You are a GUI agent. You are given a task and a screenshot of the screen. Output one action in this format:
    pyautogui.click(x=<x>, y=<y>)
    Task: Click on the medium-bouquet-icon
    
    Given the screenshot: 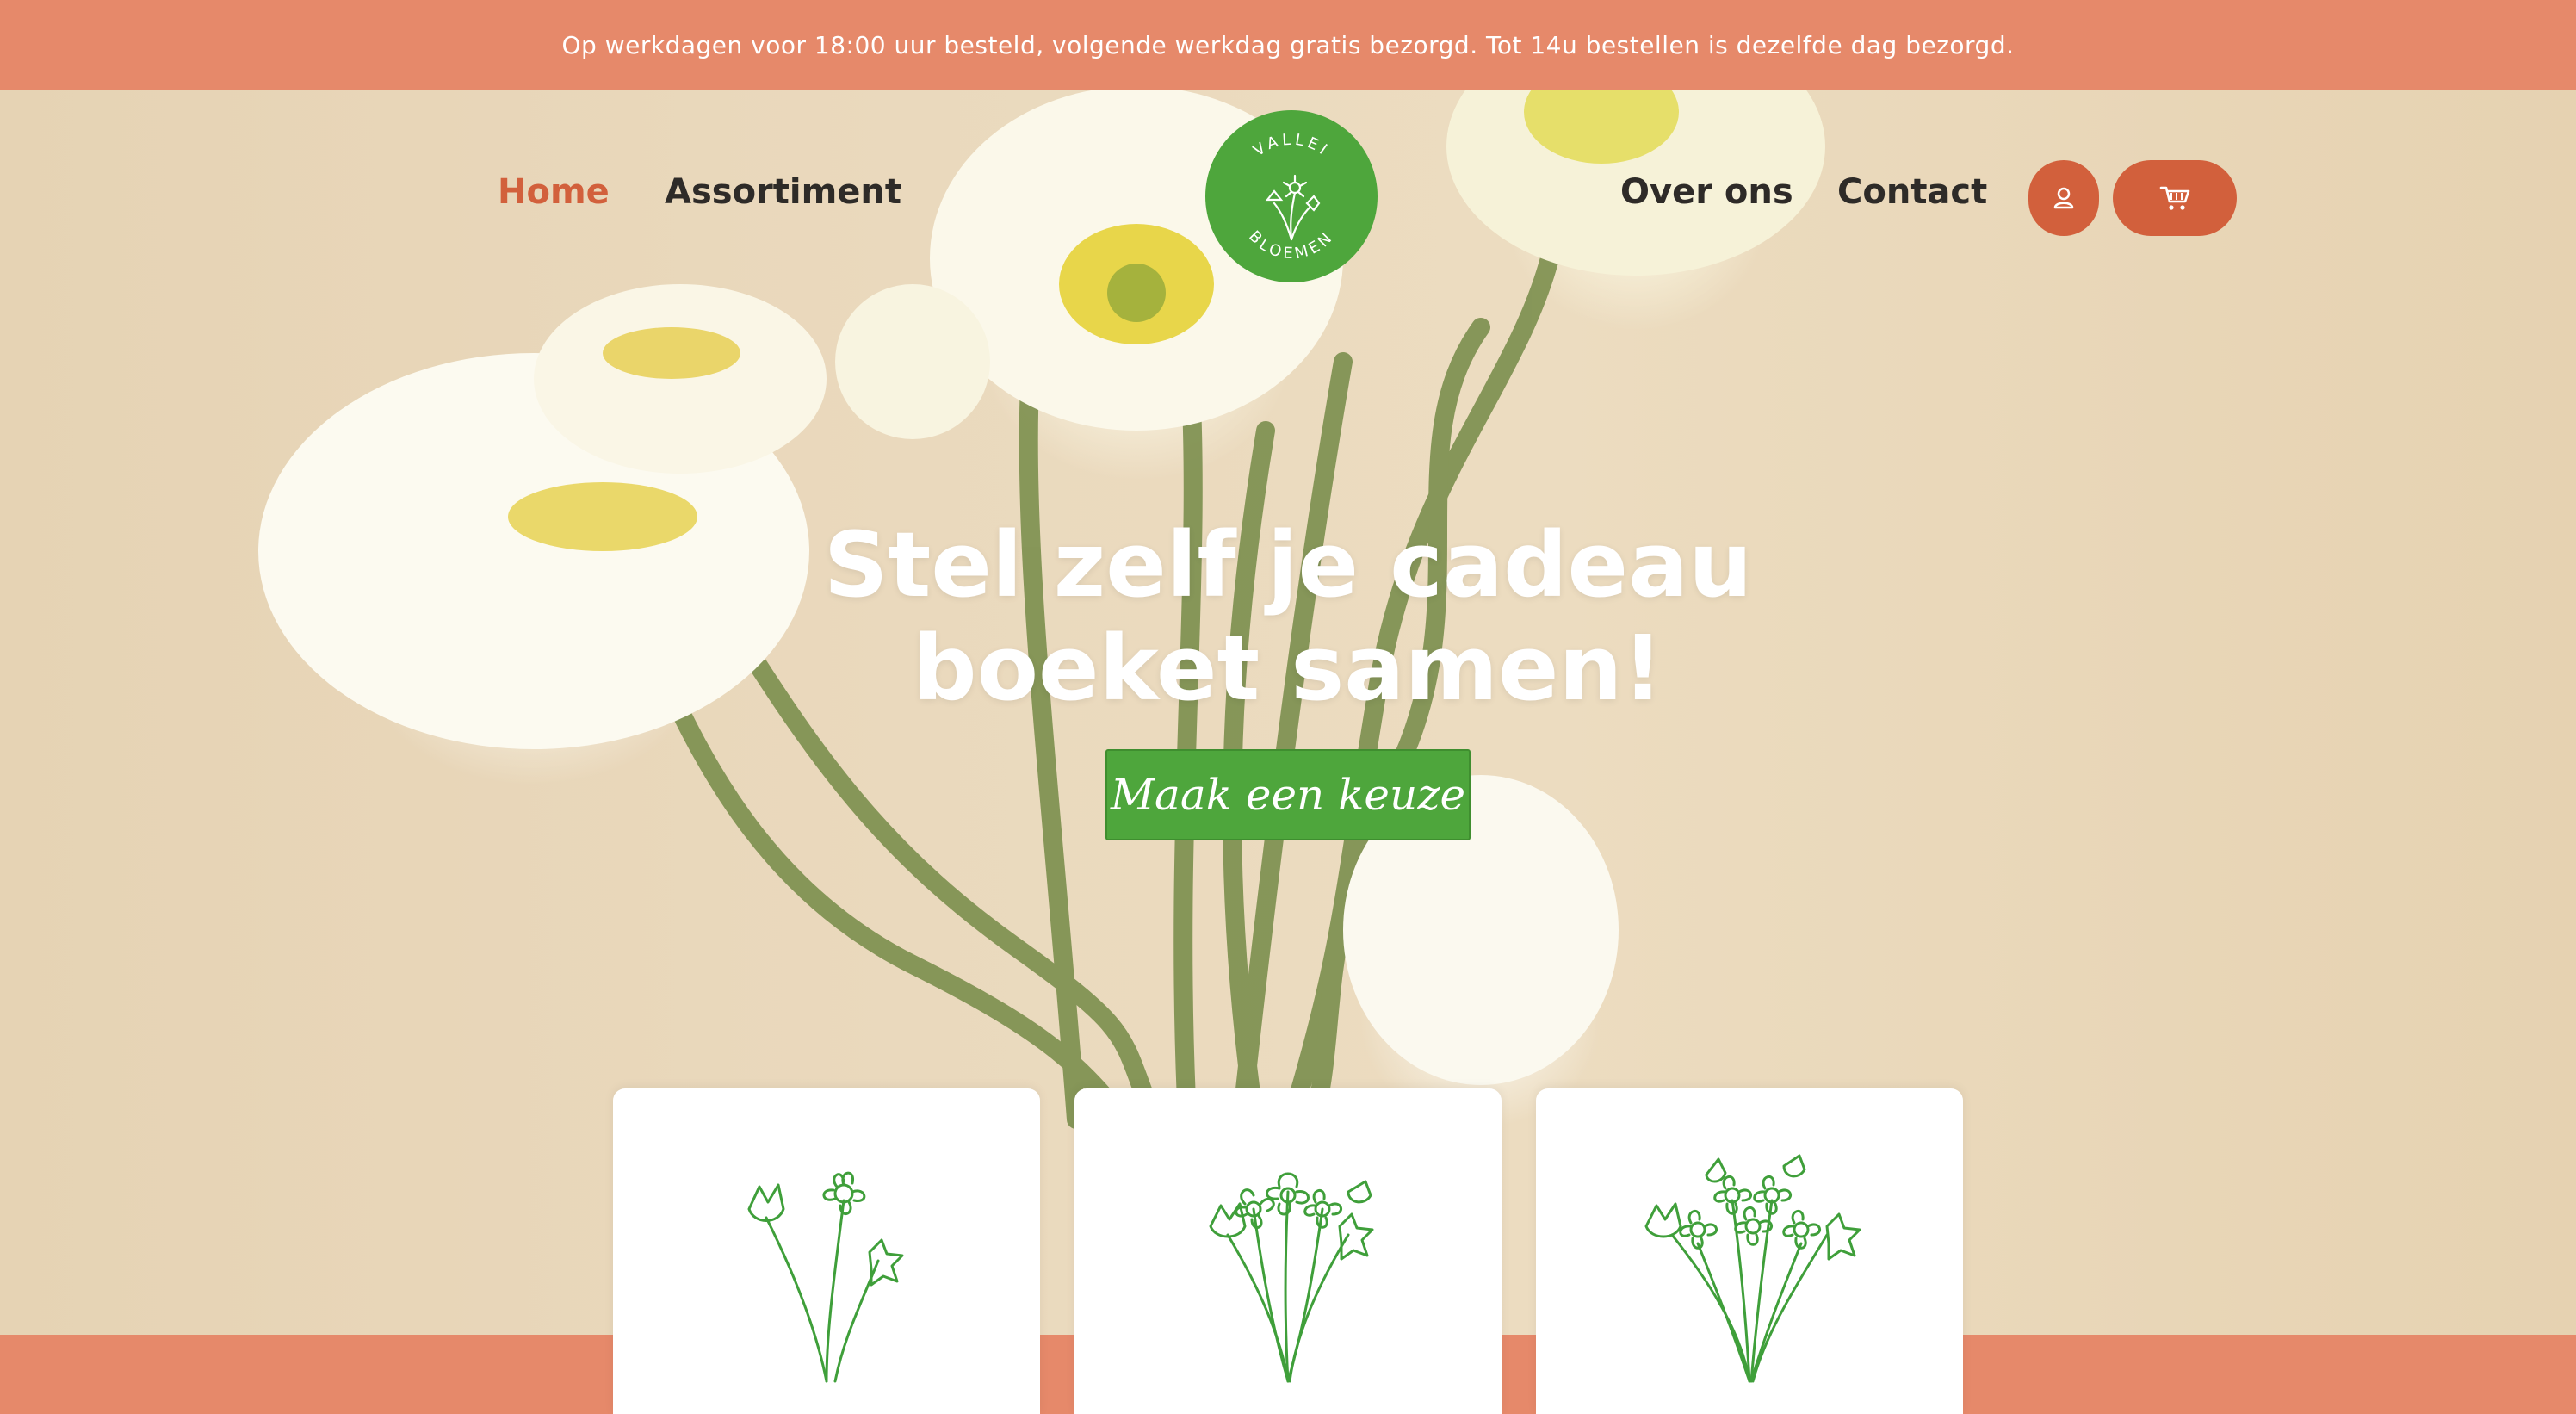 What is the action you would take?
    pyautogui.click(x=1292, y=1277)
    